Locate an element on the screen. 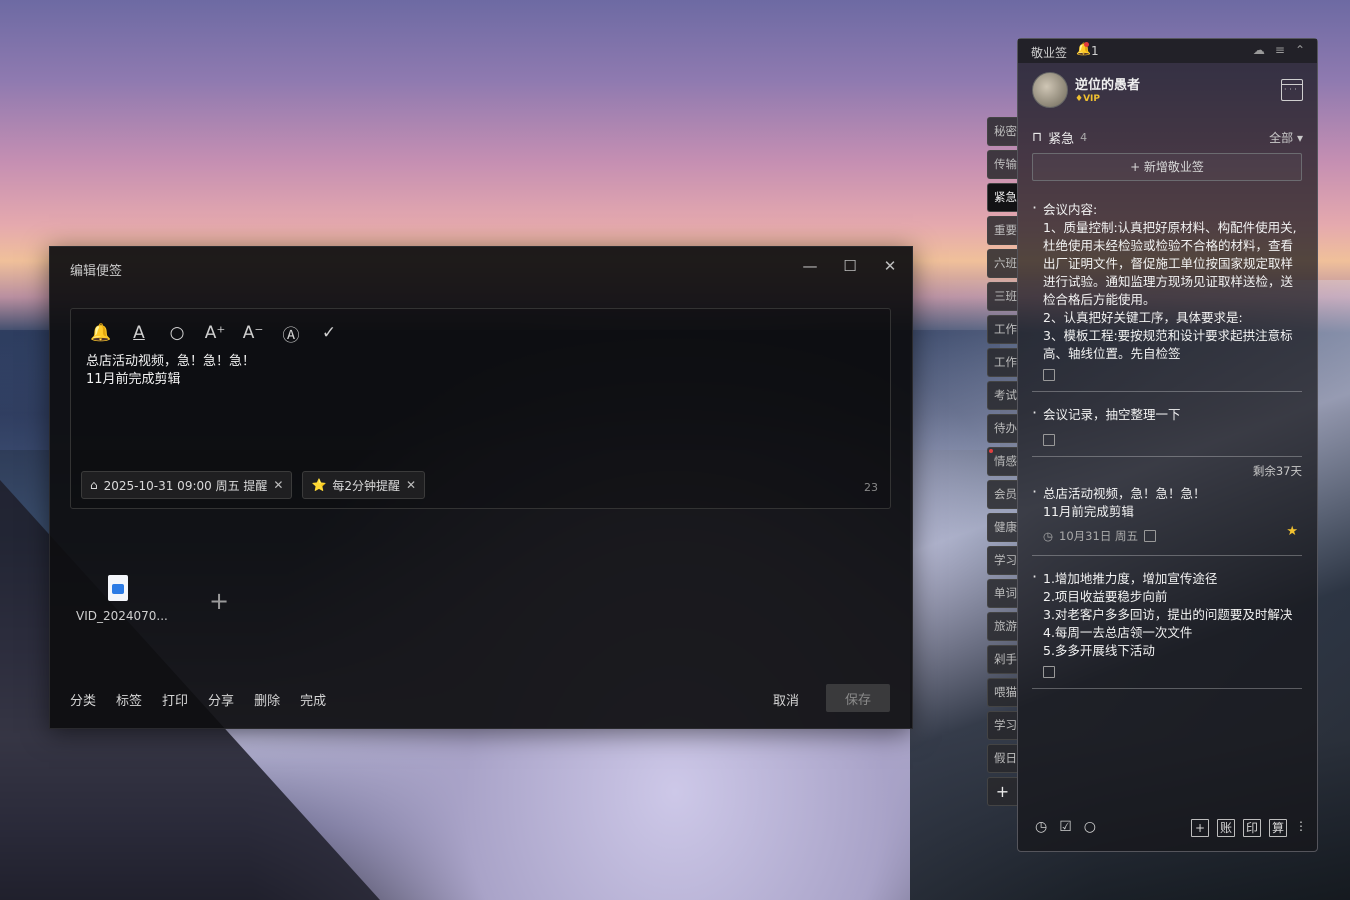  format-toolbar: 🔔 A ○ A⁺ A⁻ Ⓐ ✓ is located at coordinates (215, 333).